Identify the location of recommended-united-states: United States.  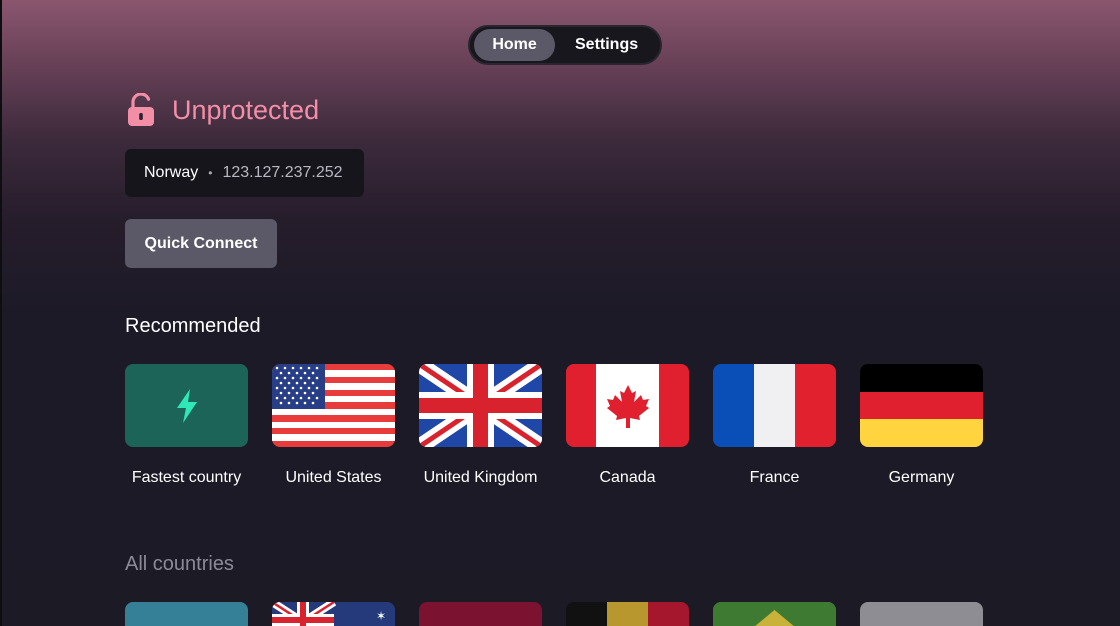
(333, 425).